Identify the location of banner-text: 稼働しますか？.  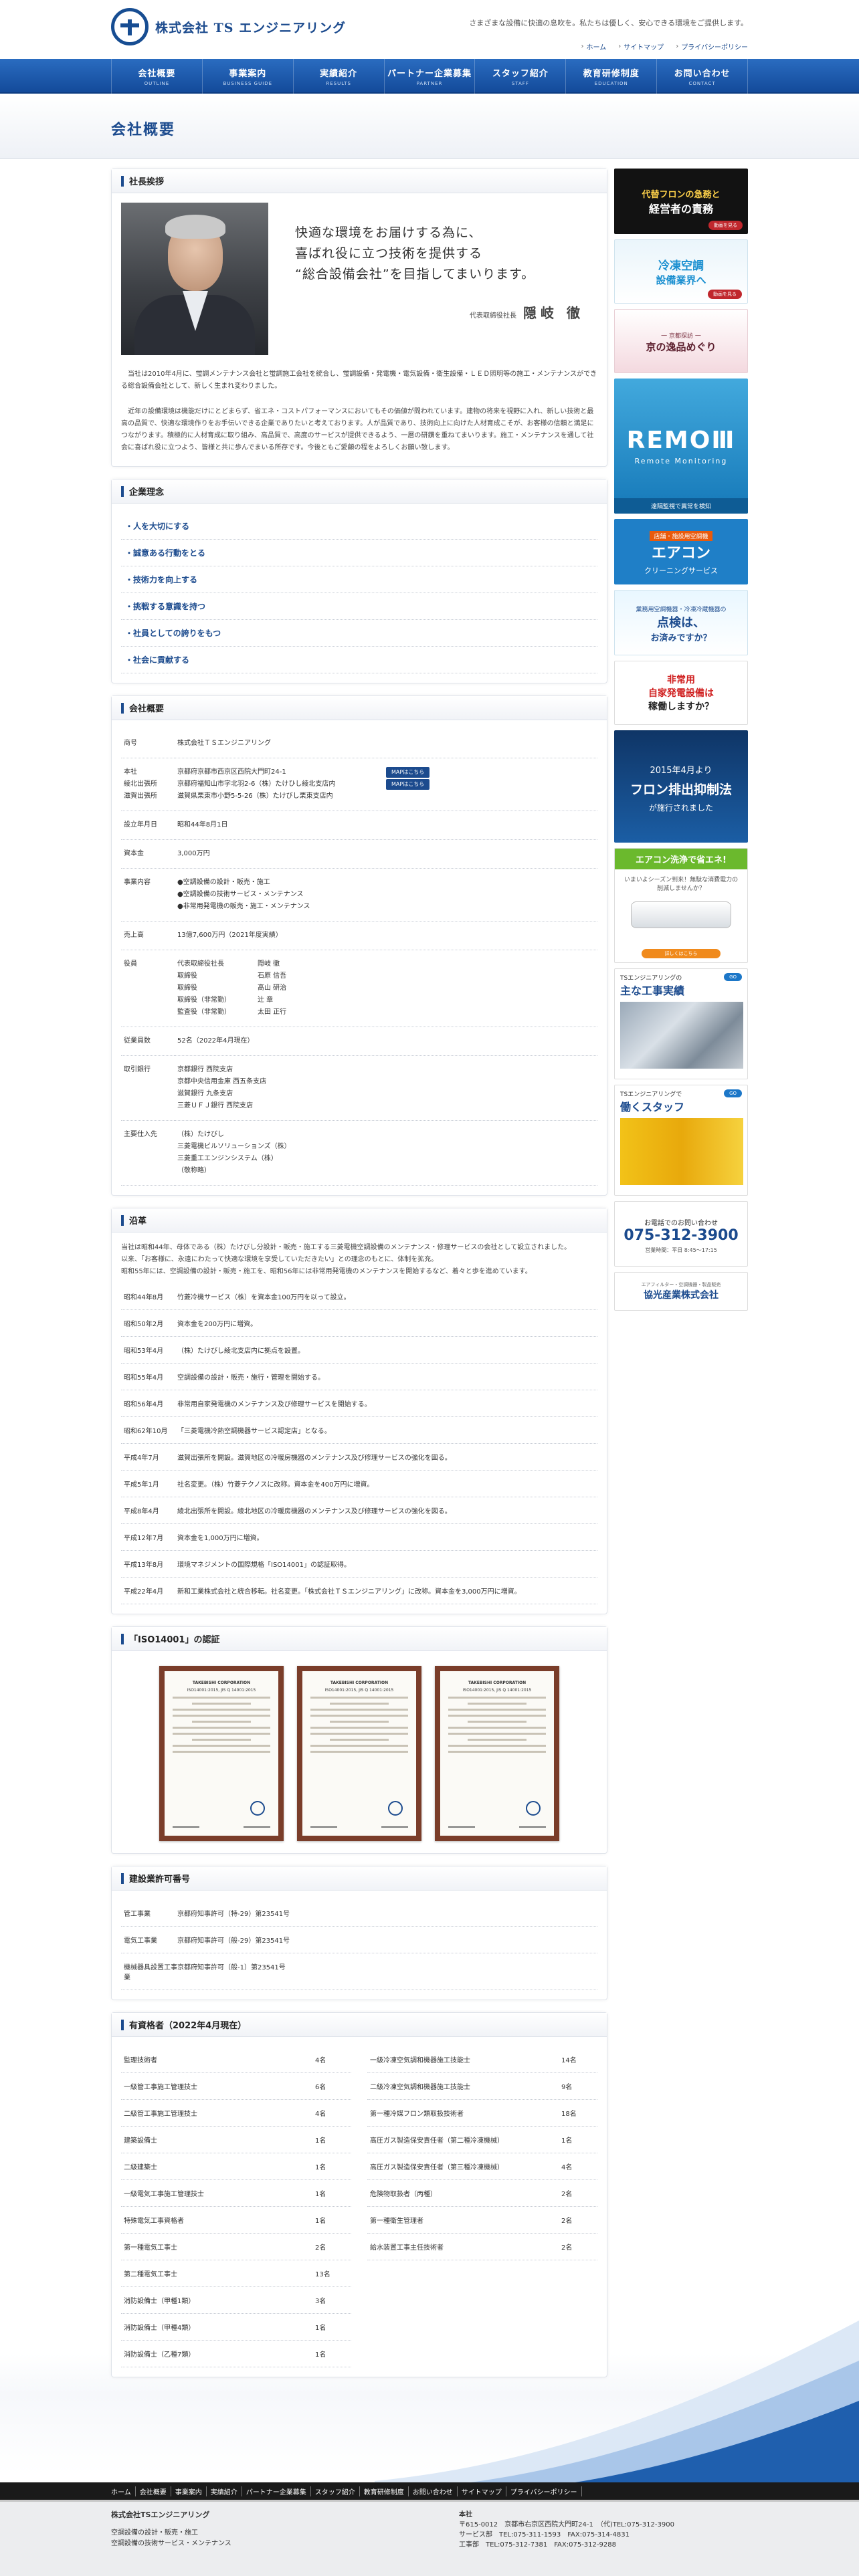
(681, 707).